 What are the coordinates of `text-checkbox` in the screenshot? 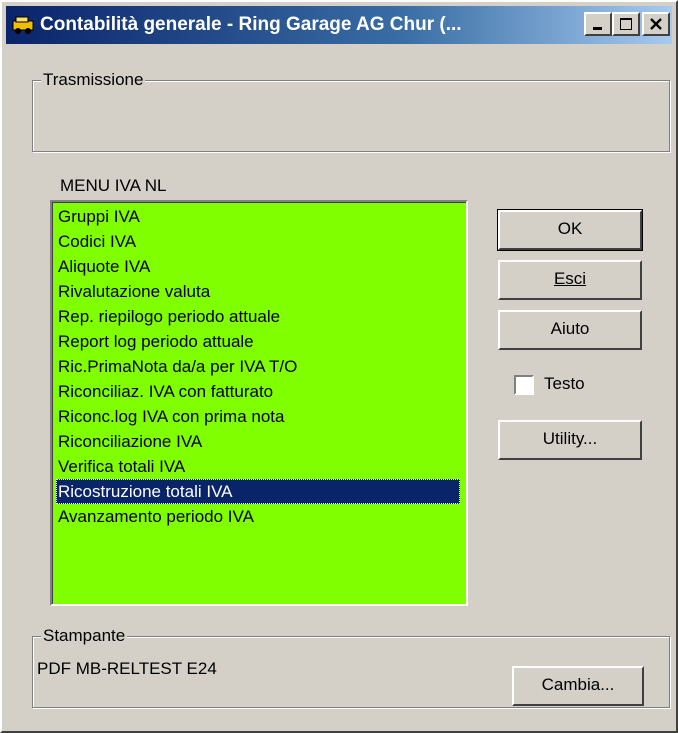 It's located at (524, 385).